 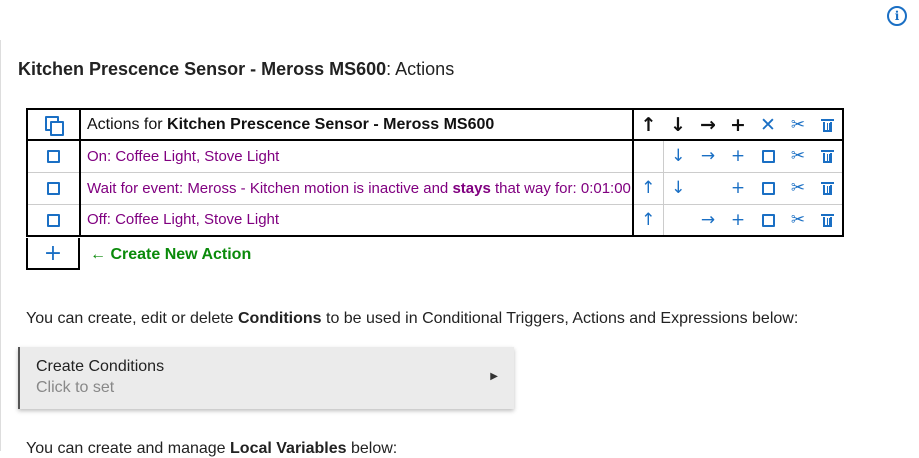 I want to click on create-conditions-title: Create Conditions, so click(x=100, y=366).